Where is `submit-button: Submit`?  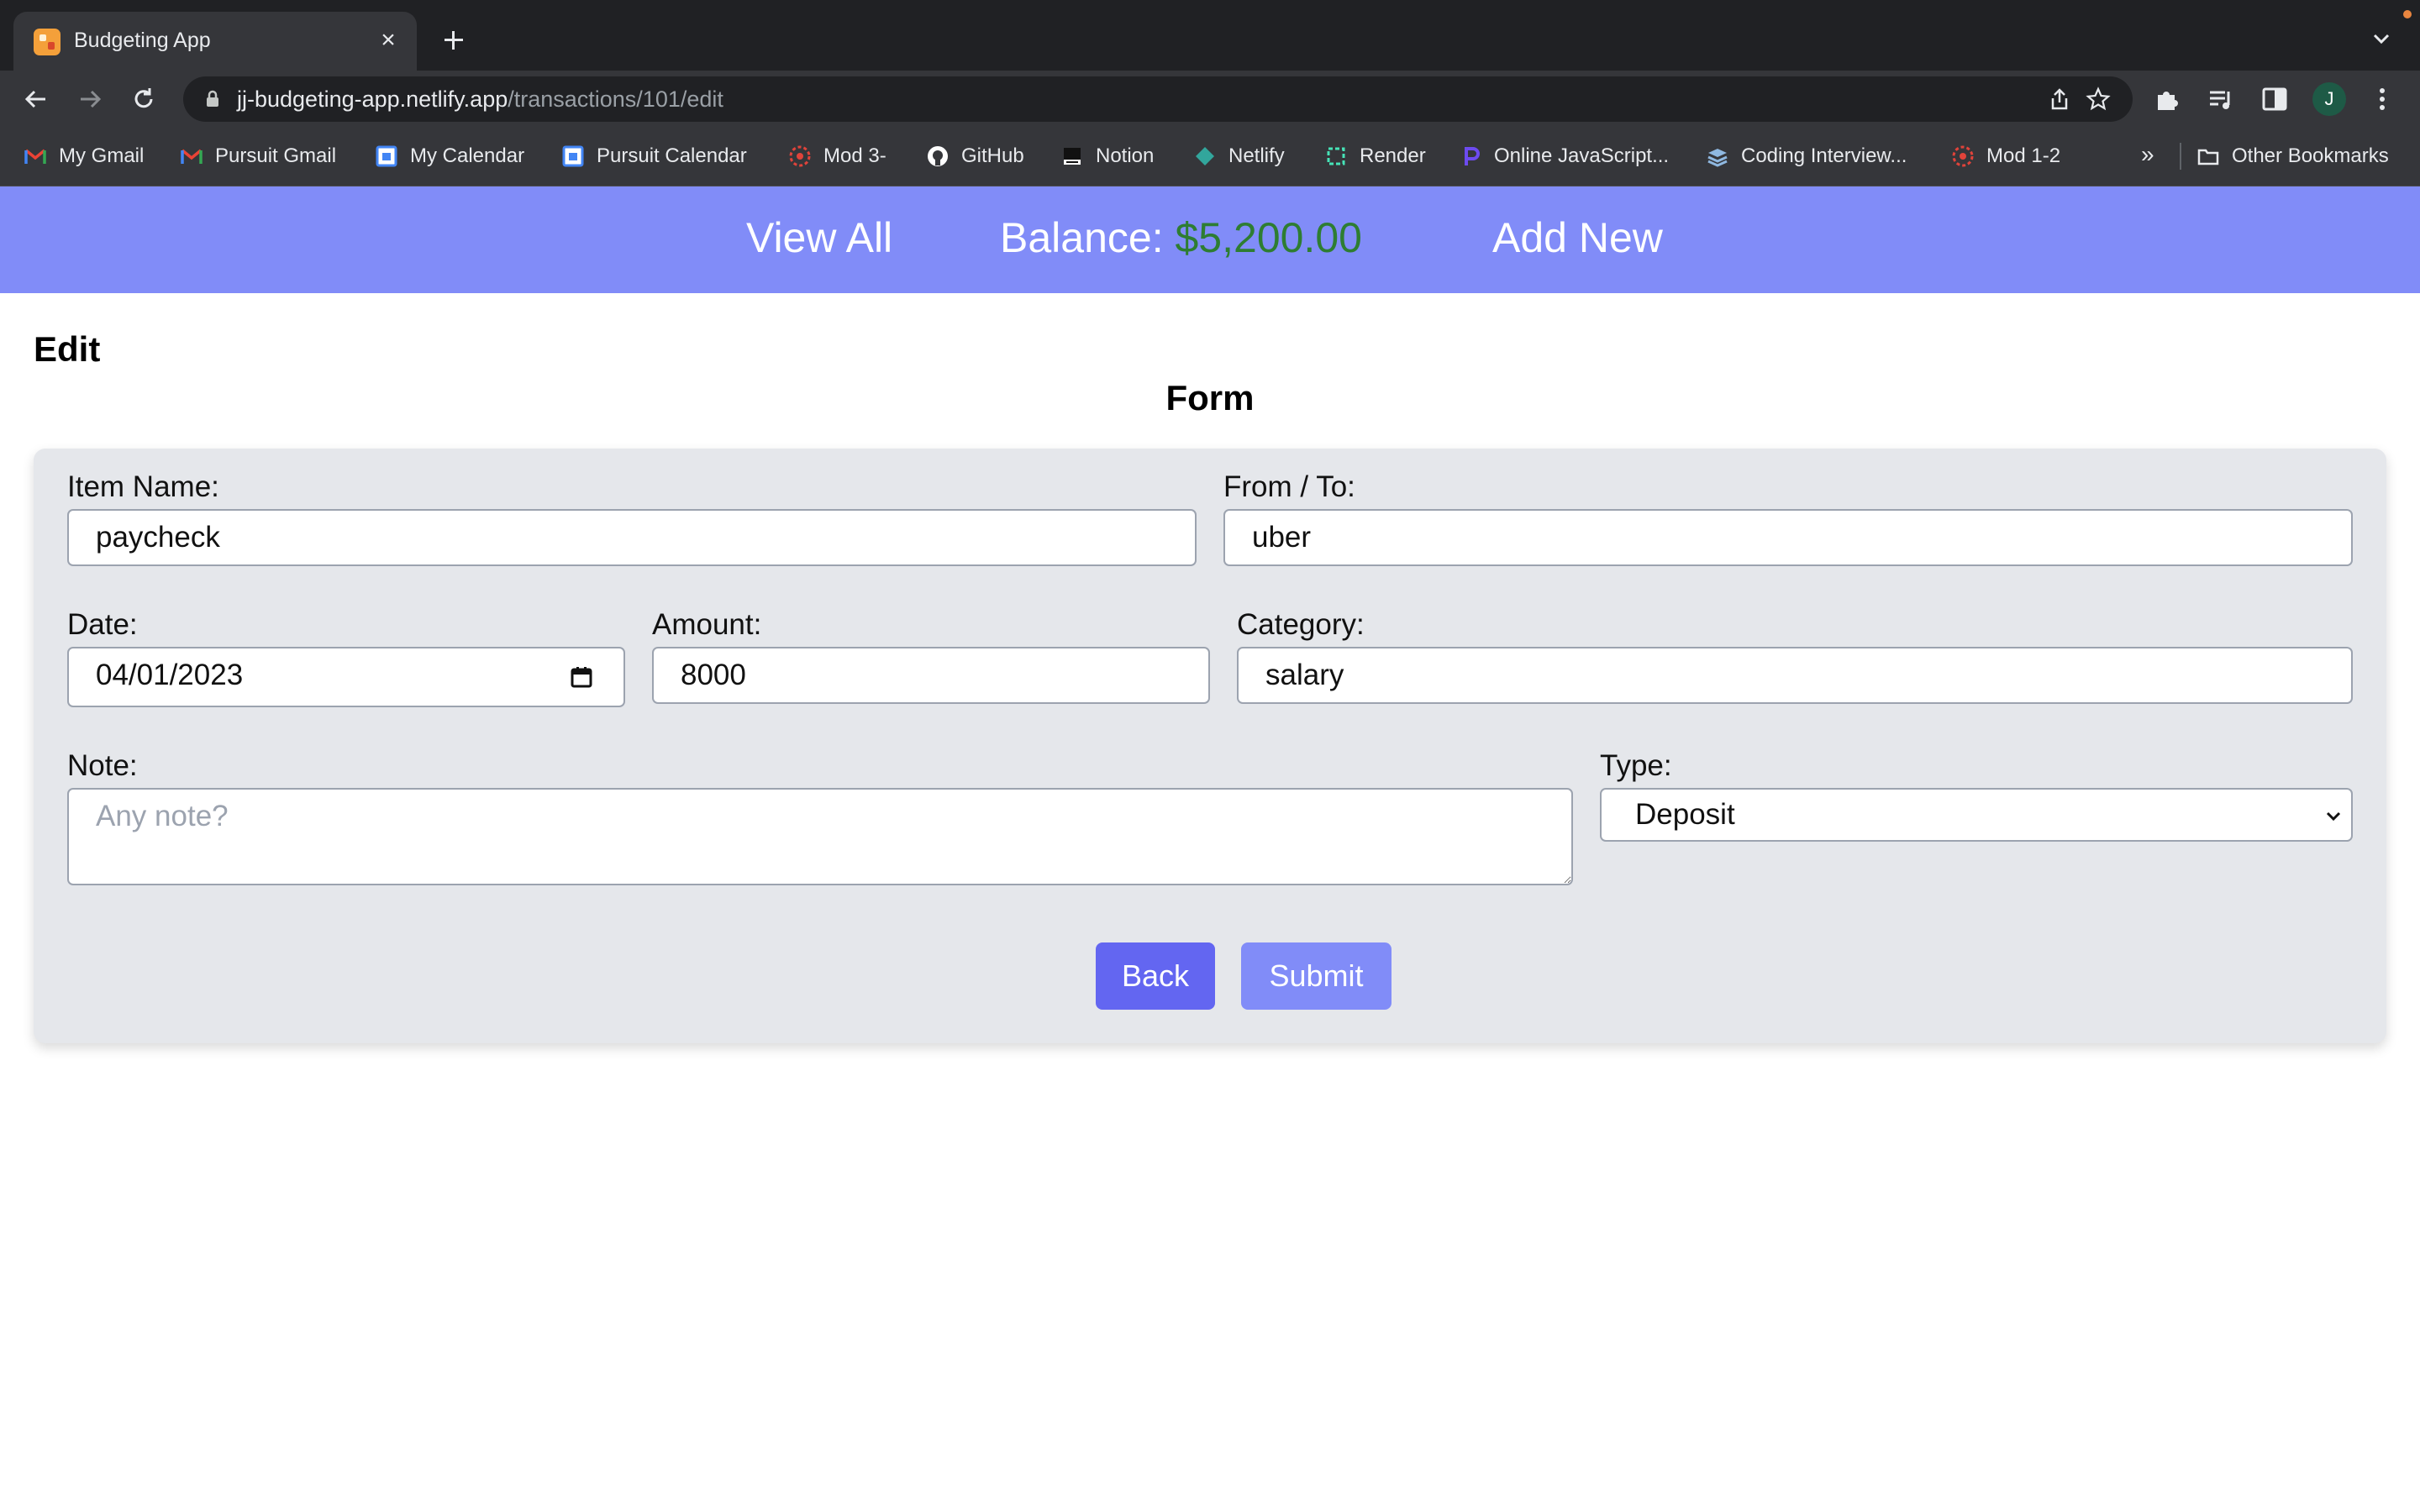 submit-button: Submit is located at coordinates (1316, 976).